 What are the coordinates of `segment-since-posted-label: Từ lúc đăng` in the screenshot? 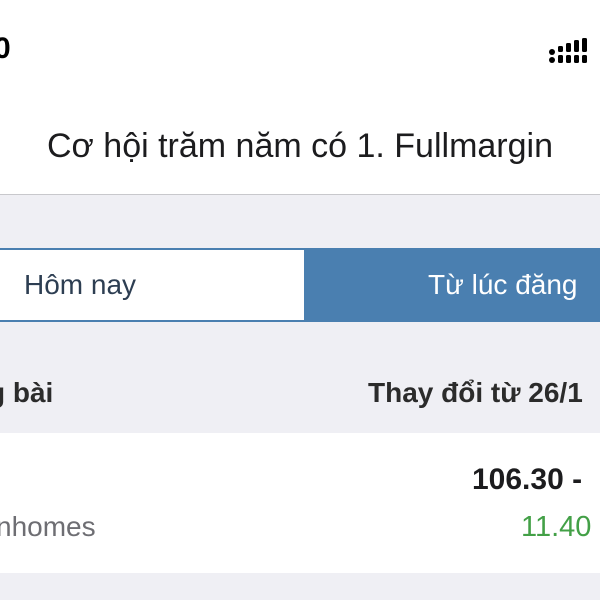 It's located at (503, 284).